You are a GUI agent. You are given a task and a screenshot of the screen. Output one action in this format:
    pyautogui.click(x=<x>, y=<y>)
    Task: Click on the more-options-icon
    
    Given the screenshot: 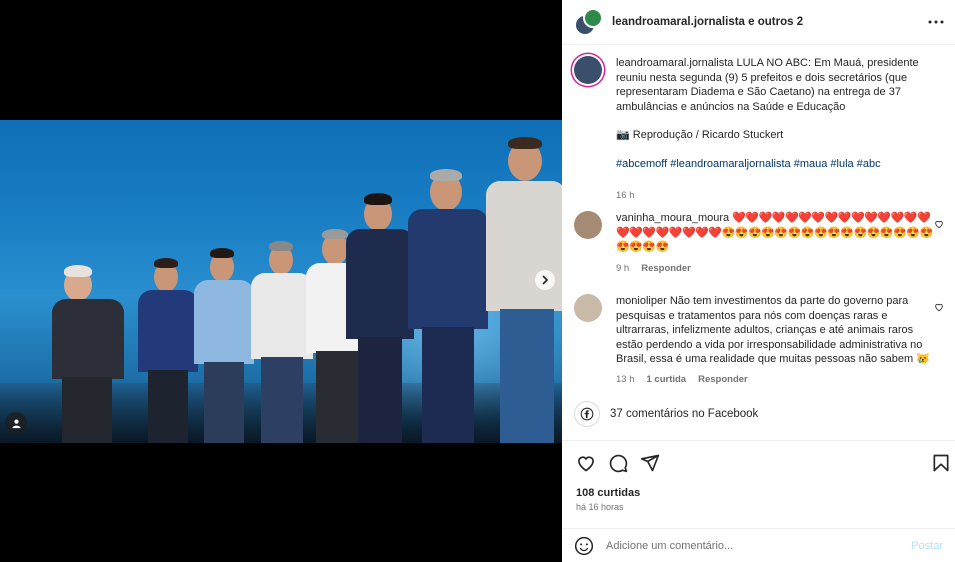 What is the action you would take?
    pyautogui.click(x=936, y=22)
    